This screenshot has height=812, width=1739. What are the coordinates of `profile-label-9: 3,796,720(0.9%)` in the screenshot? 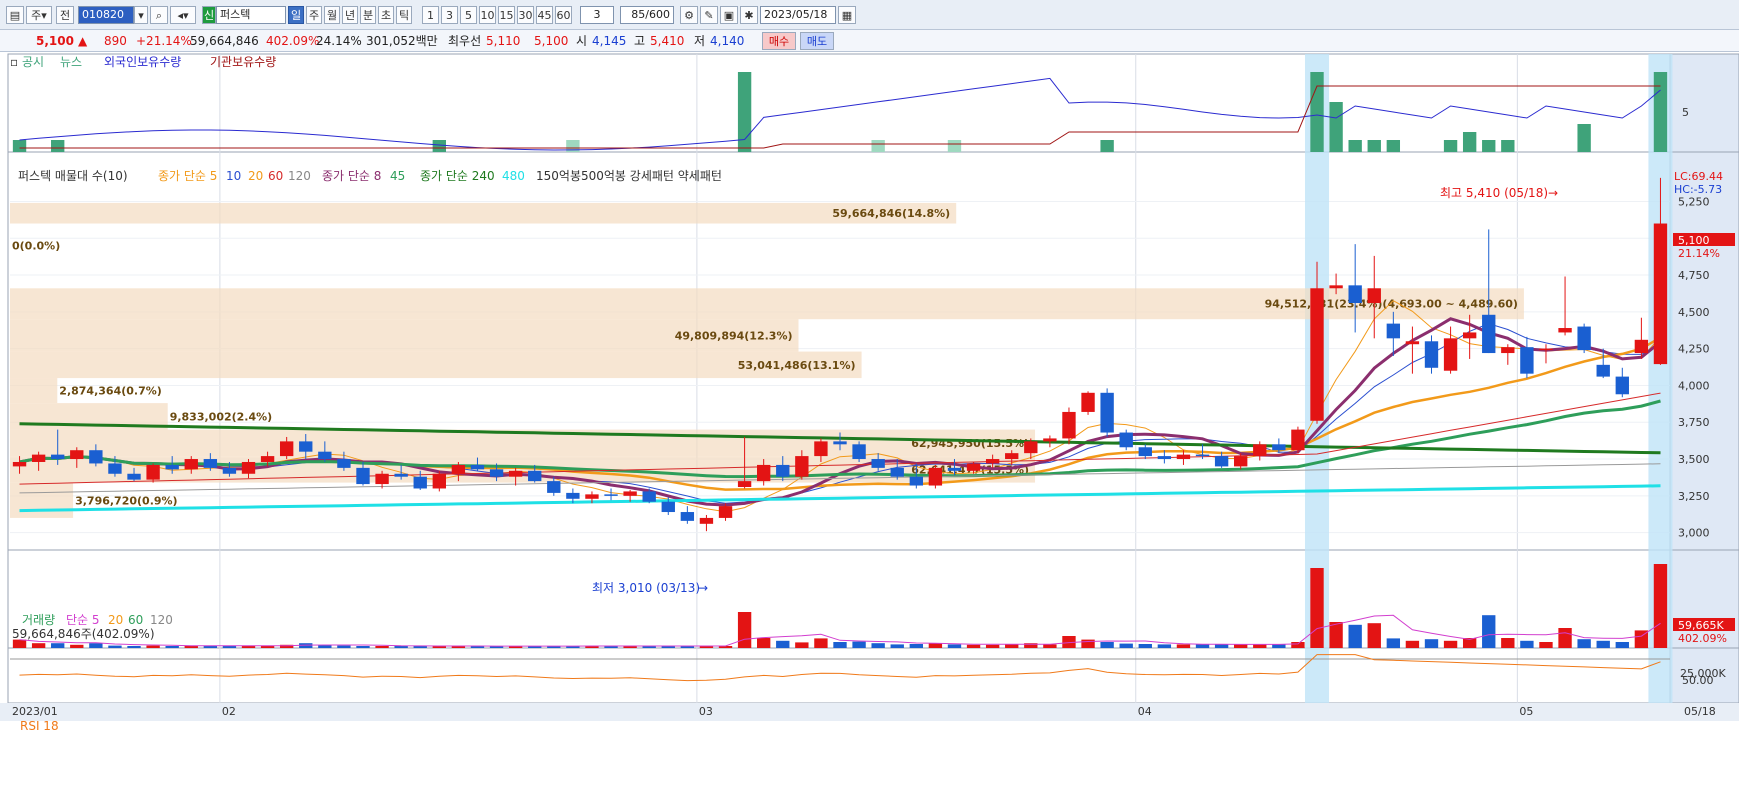 It's located at (126, 500).